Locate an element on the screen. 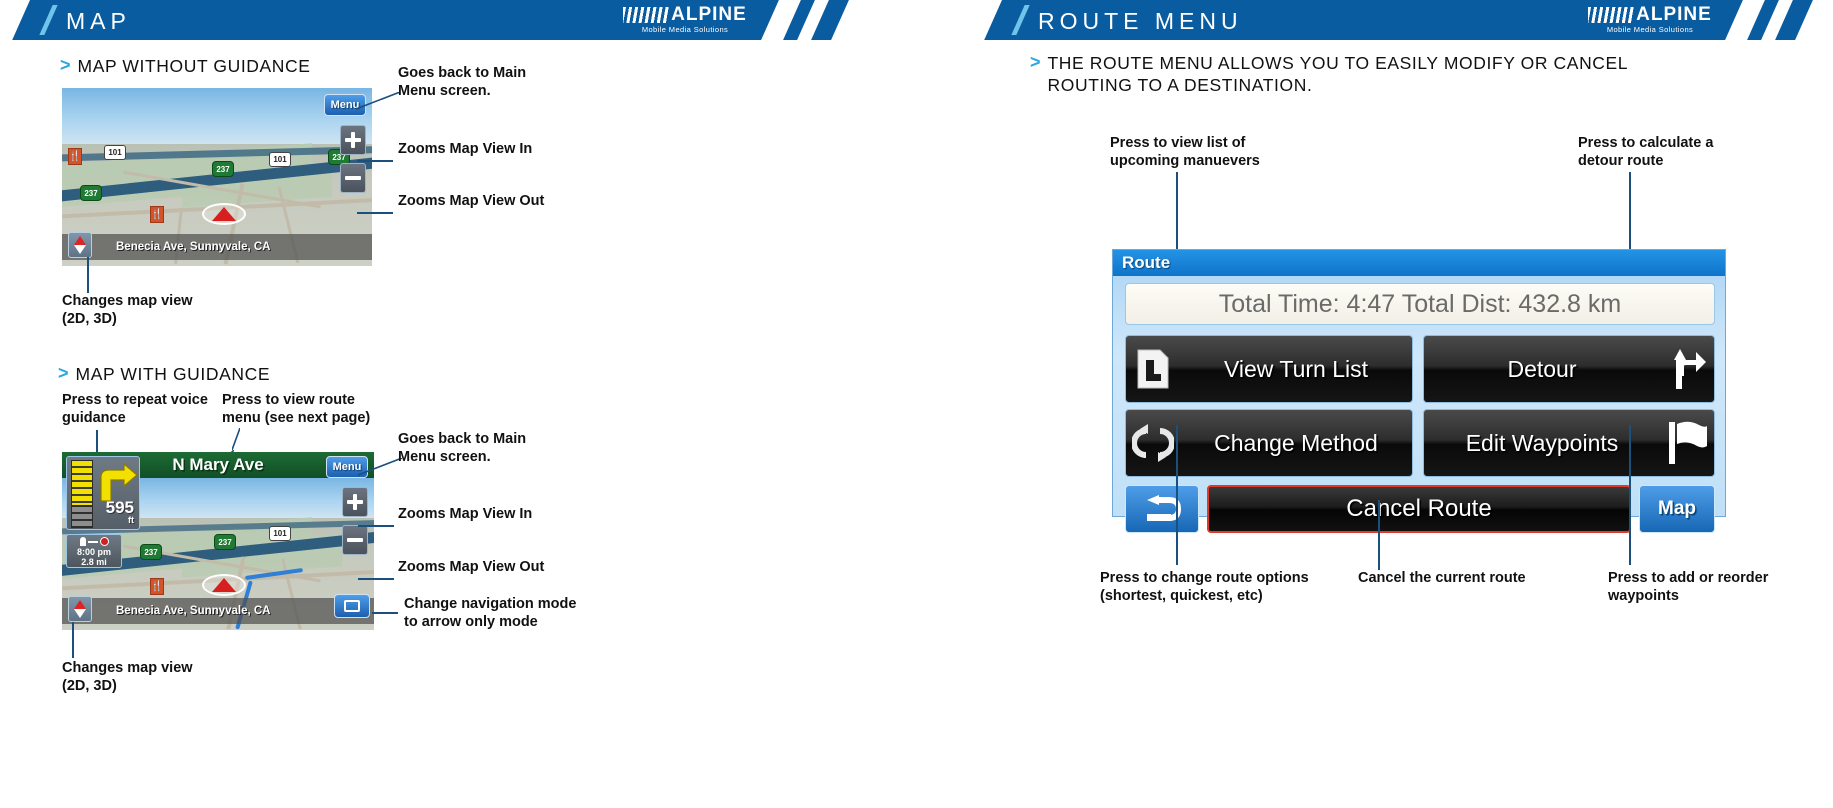 The width and height of the screenshot is (1833, 808). route-summary-field: Total Time: 4:47 Total Dist: 432.8 km is located at coordinates (1420, 304).